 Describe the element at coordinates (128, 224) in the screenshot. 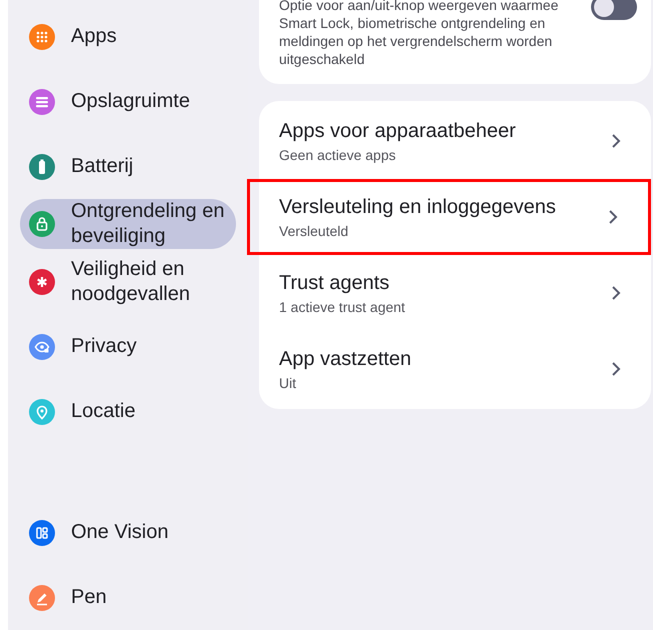

I see `sidebar-item: Ontgrendeling en beveiliging` at that location.